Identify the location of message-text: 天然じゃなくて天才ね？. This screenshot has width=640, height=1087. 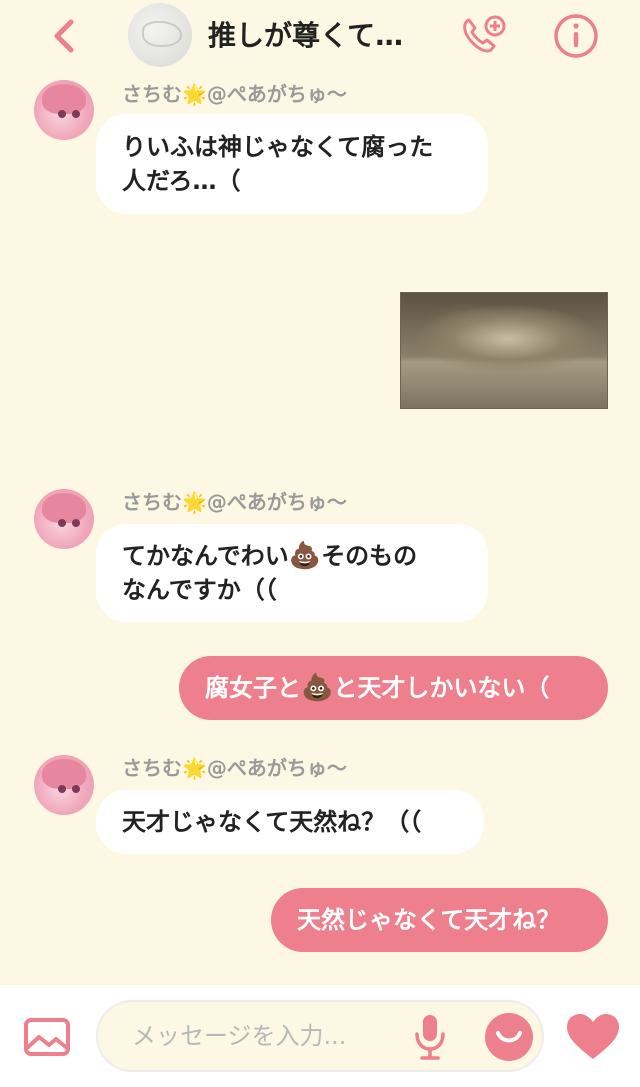
(429, 920).